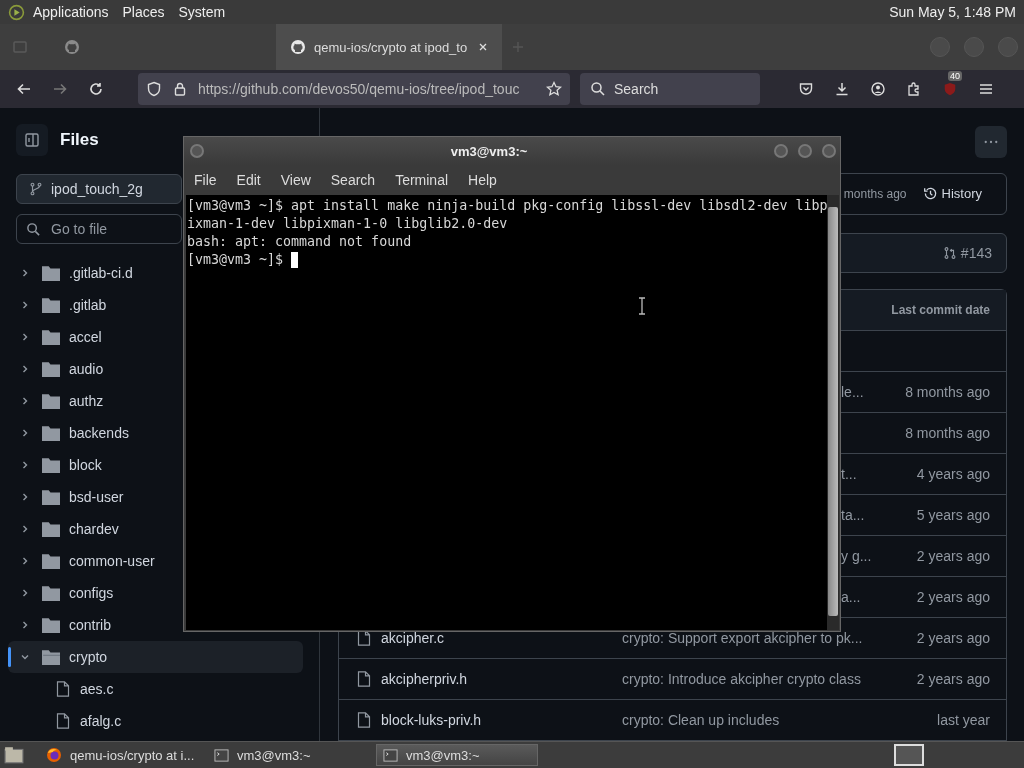 This screenshot has width=1024, height=768. Describe the element at coordinates (67, 529) in the screenshot. I see `tree-item: chardev` at that location.